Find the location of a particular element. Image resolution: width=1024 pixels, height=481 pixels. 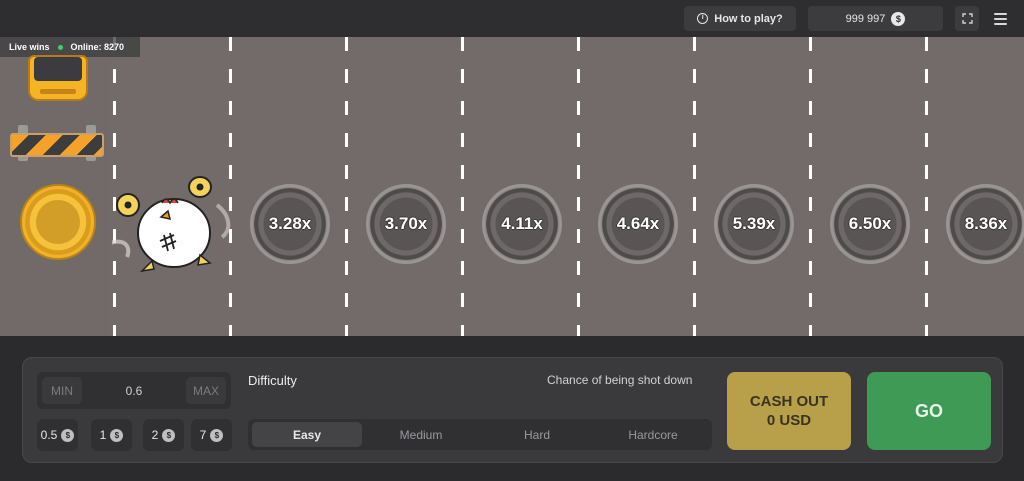

menu-icon is located at coordinates (1000, 13).